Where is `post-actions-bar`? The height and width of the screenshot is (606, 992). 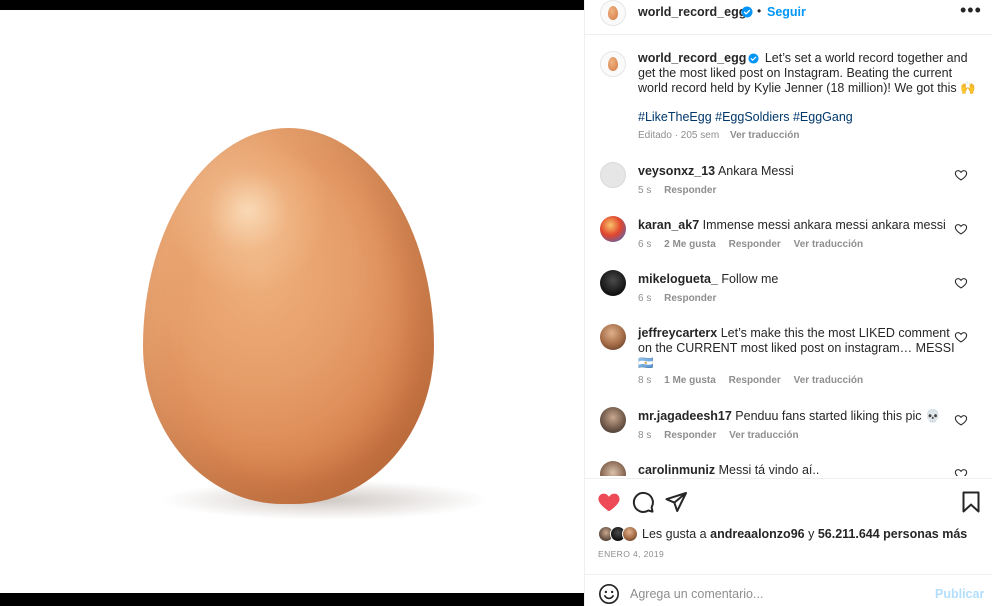 post-actions-bar is located at coordinates (788, 503).